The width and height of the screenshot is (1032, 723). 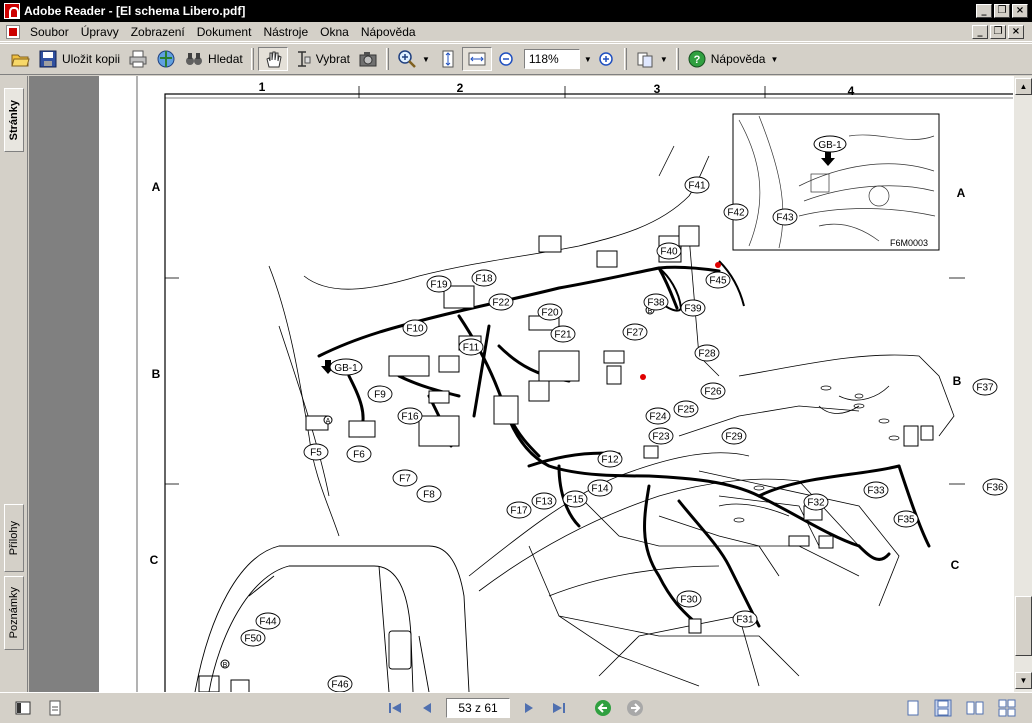 I want to click on doc-restore-button: ❐, so click(x=998, y=32).